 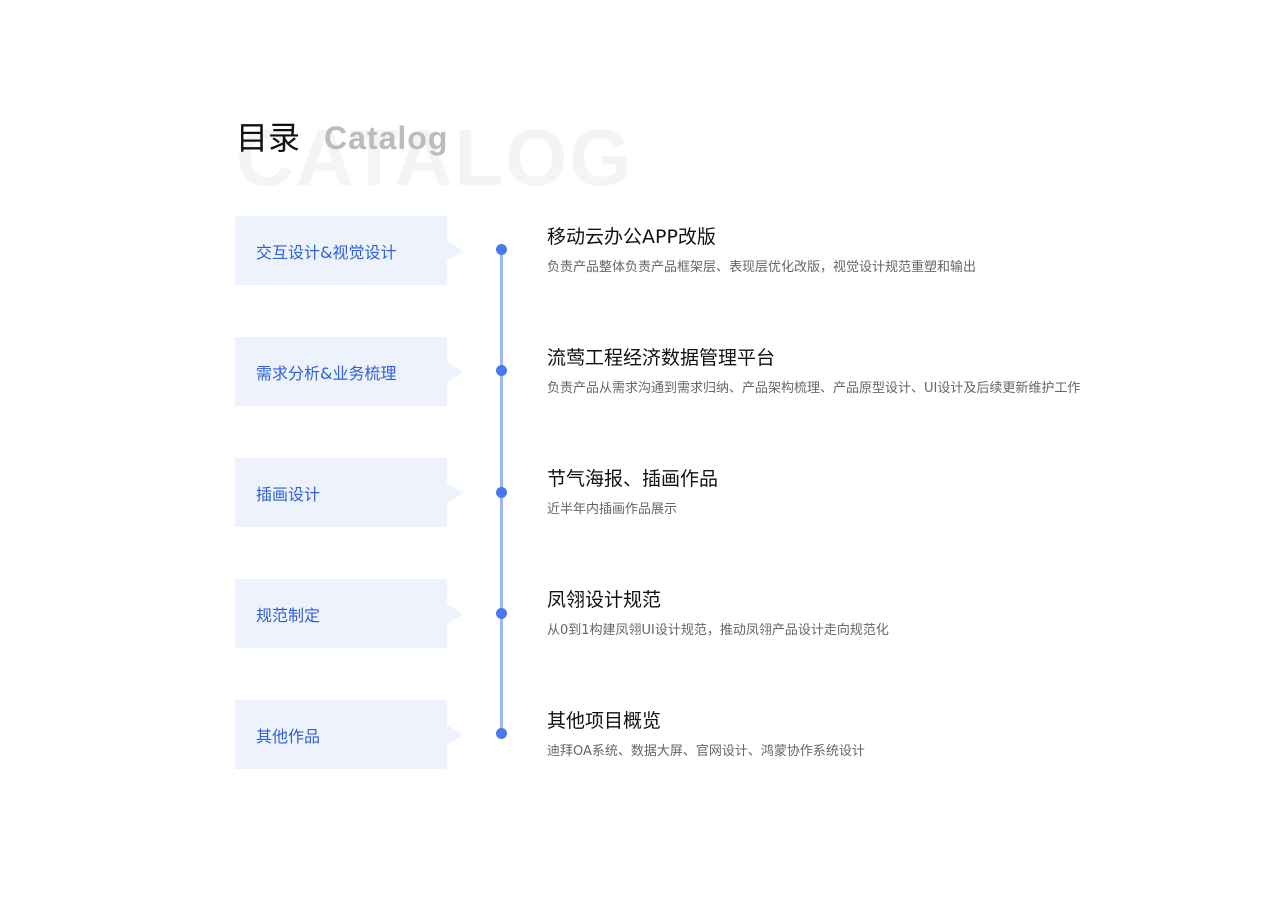 What do you see at coordinates (386, 138) in the screenshot?
I see `page-title-en: Catalog` at bounding box center [386, 138].